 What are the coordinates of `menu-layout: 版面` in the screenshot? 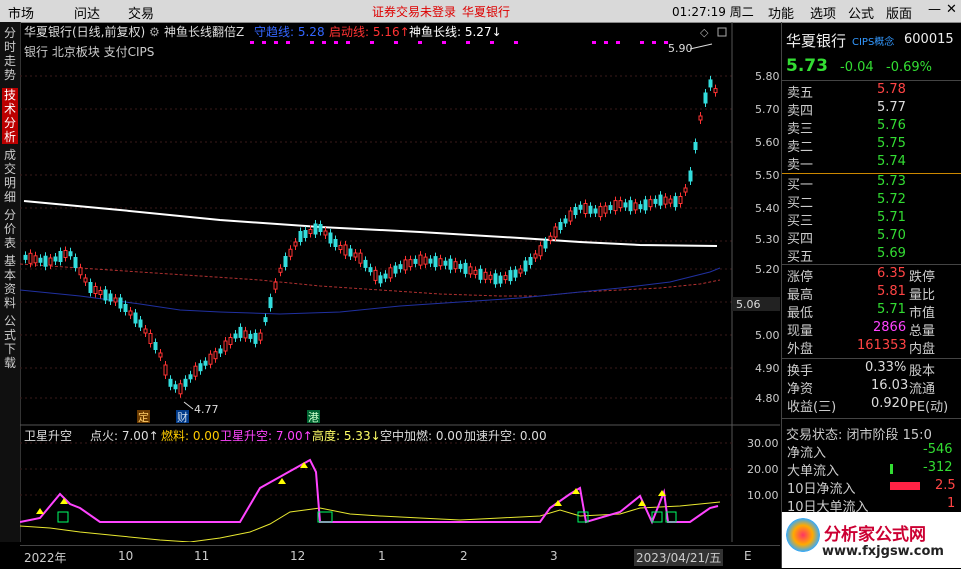 It's located at (899, 12).